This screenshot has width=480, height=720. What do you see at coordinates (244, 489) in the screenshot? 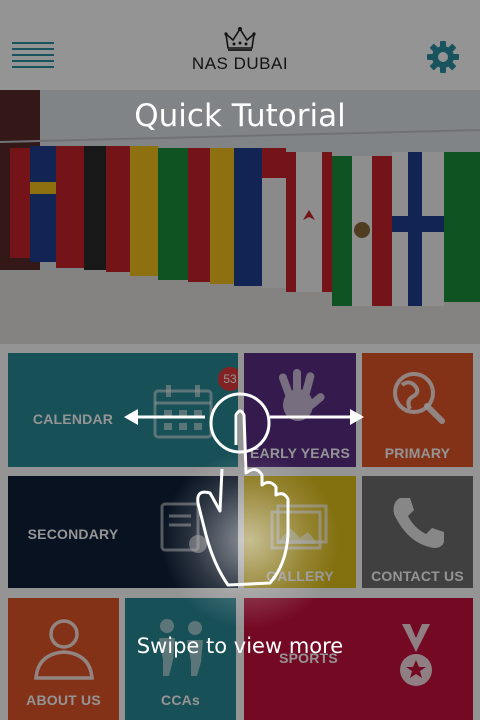
I see `swipe-gesture-icon` at bounding box center [244, 489].